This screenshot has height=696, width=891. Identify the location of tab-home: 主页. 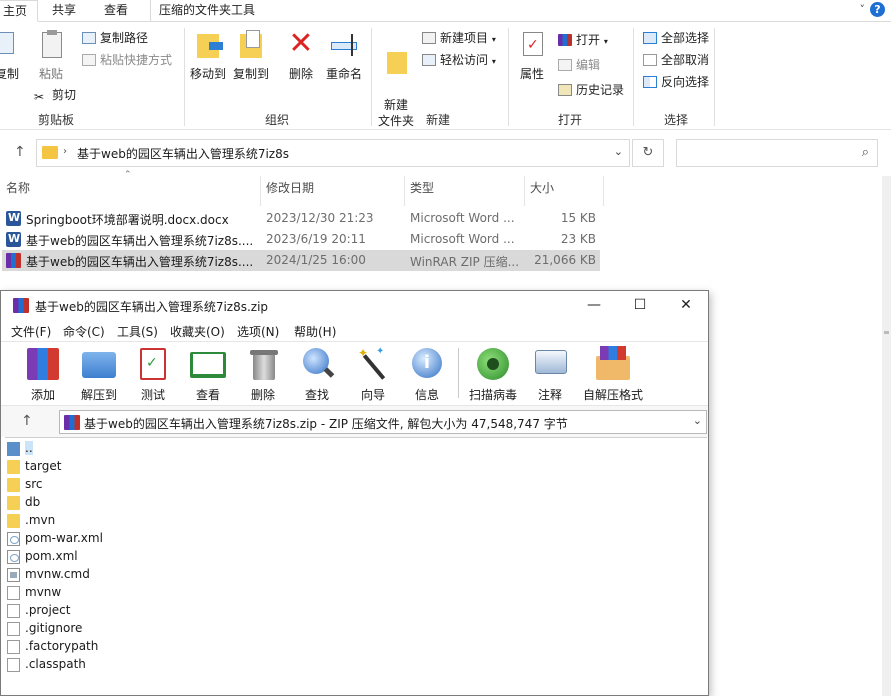
(19, 11).